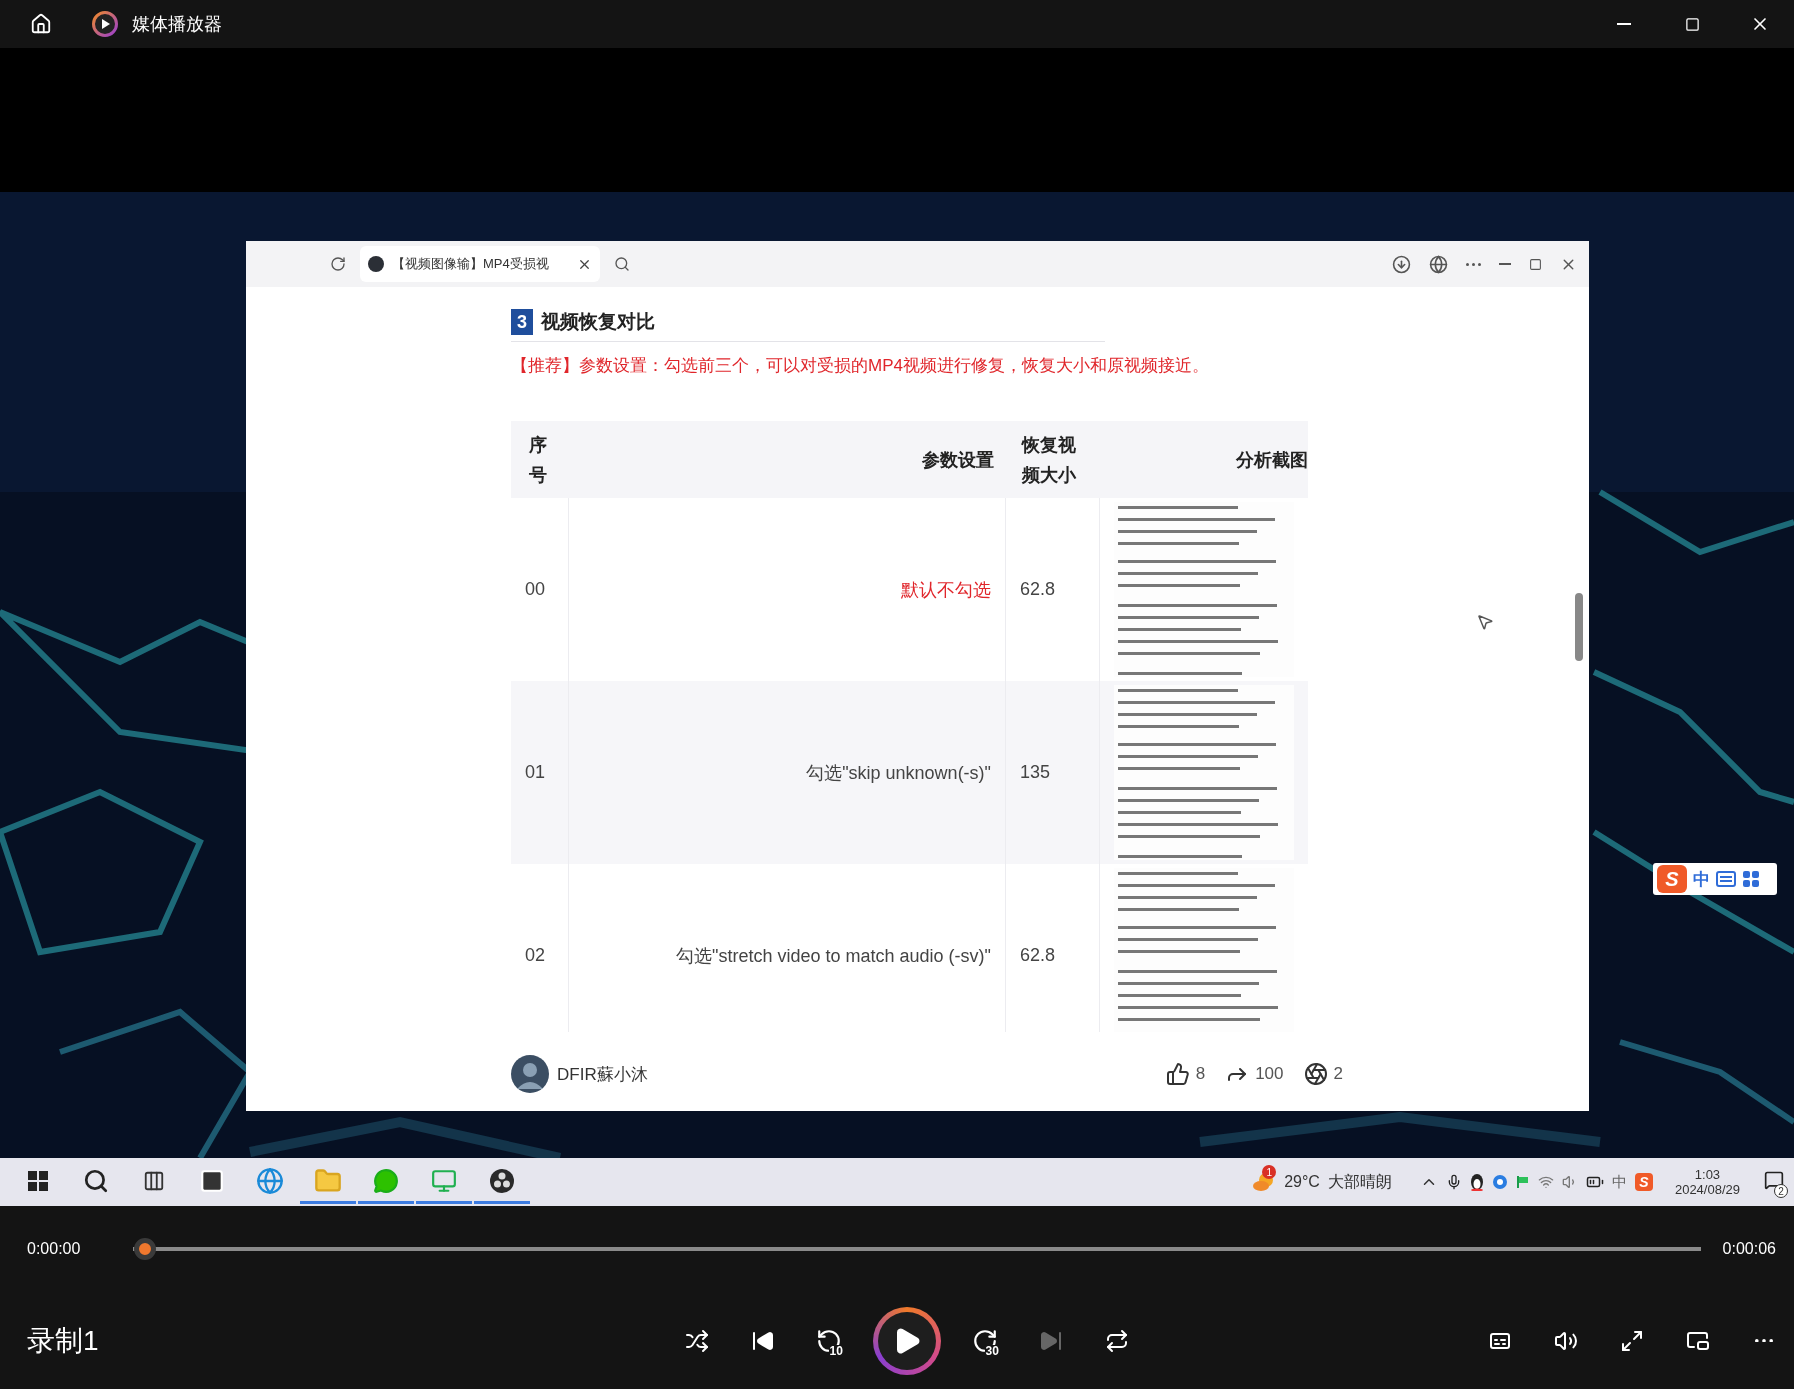 The width and height of the screenshot is (1794, 1389). I want to click on home-icon, so click(41, 24).